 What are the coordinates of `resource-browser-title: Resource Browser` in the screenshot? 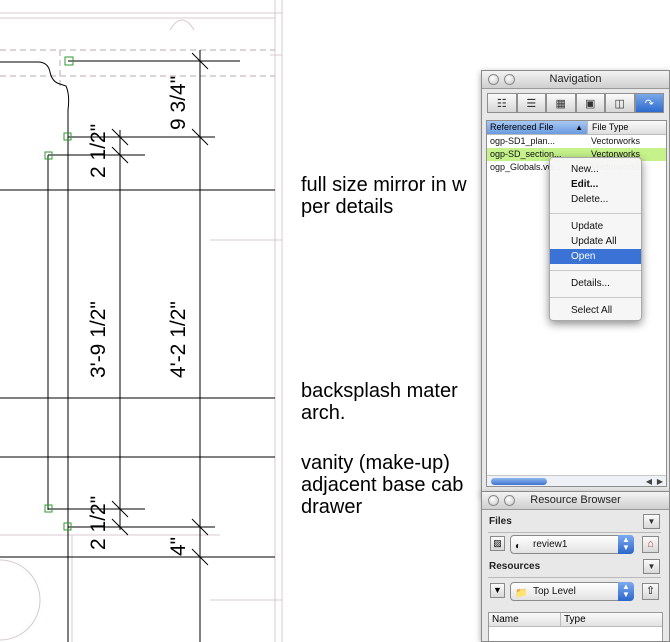 It's located at (575, 500).